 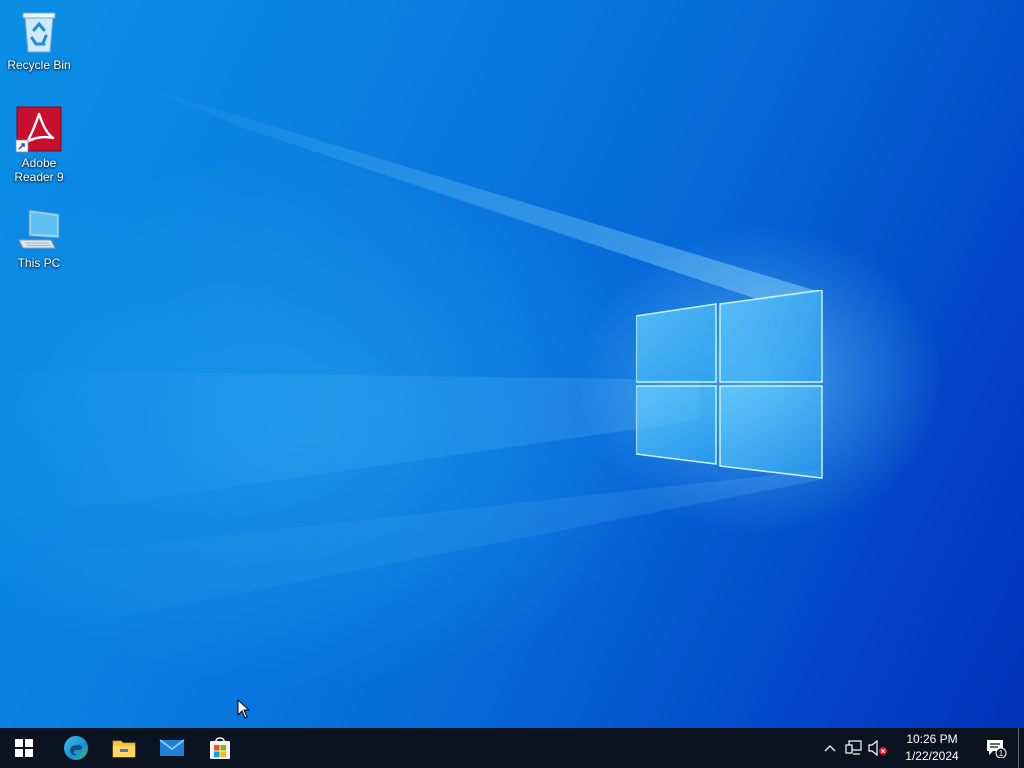 I want to click on desktop-icon-recycle-bin: Recycle Bin, so click(x=39, y=40).